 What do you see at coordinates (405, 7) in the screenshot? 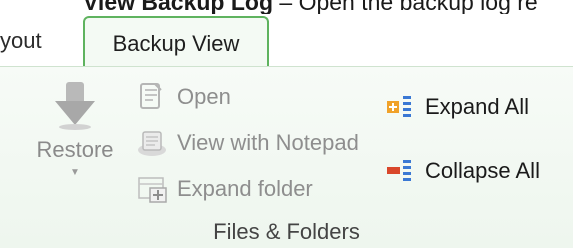
I see `document-heading-rest: – Open the backup log re` at bounding box center [405, 7].